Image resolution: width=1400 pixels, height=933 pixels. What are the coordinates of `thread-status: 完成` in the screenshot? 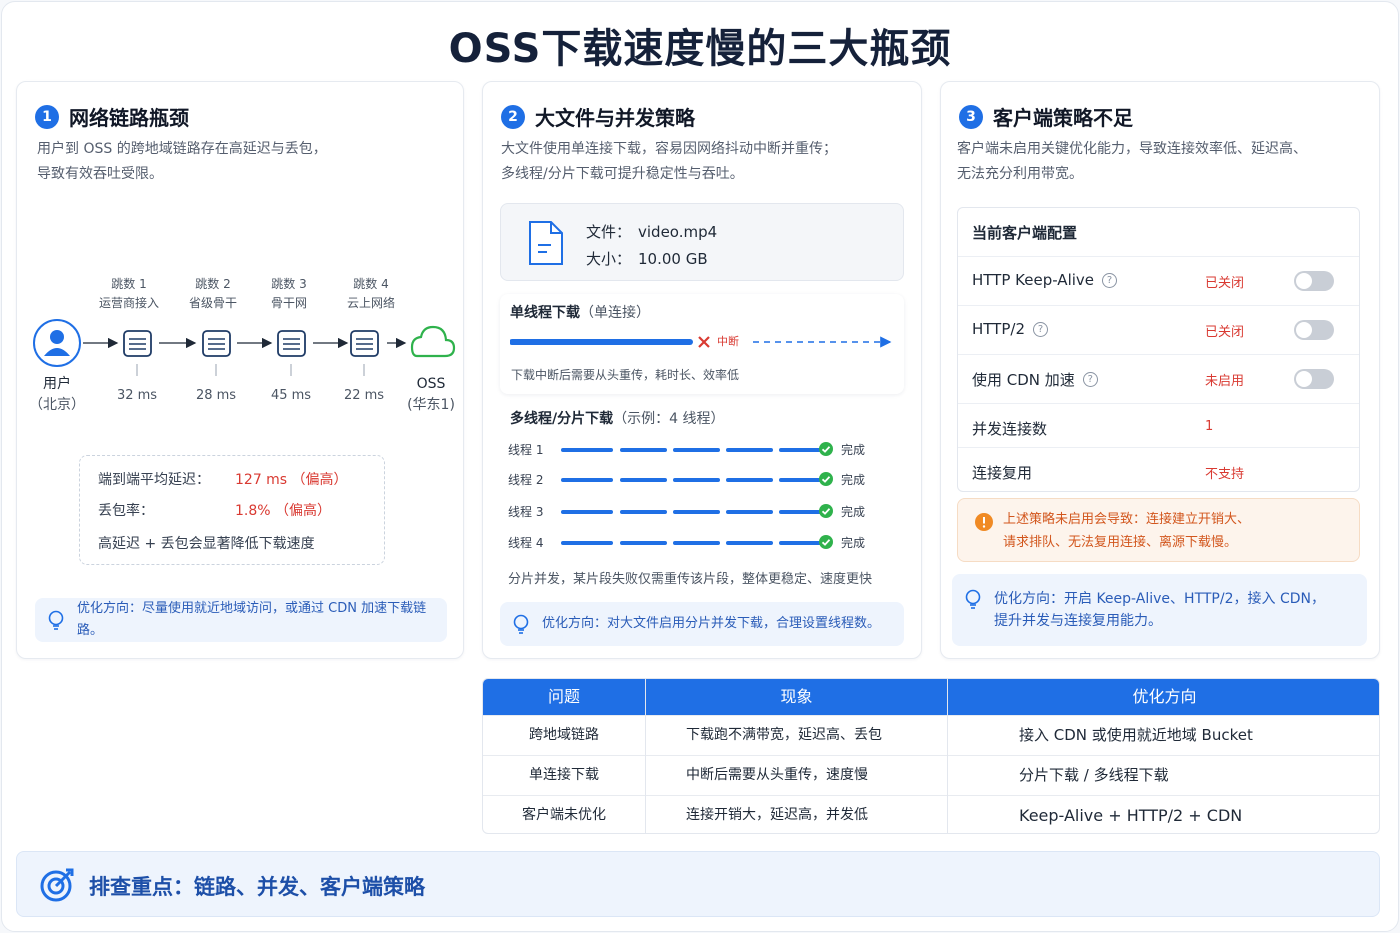 It's located at (853, 480).